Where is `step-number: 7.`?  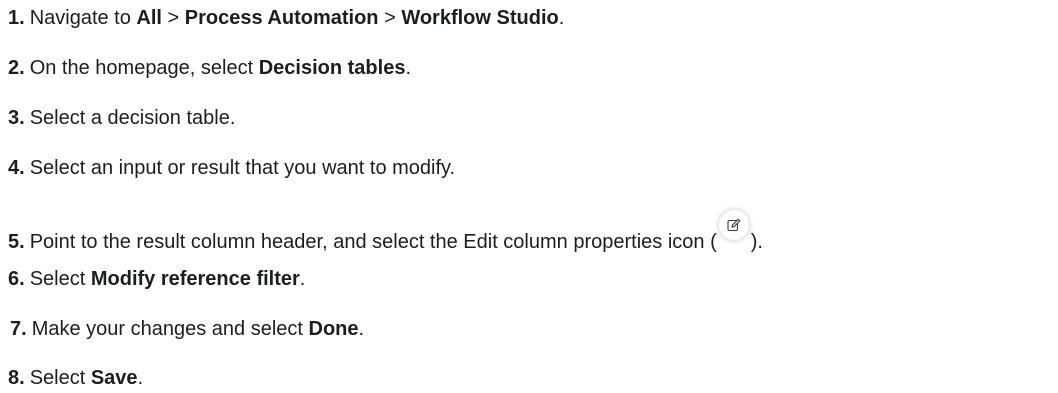
step-number: 7. is located at coordinates (18, 329).